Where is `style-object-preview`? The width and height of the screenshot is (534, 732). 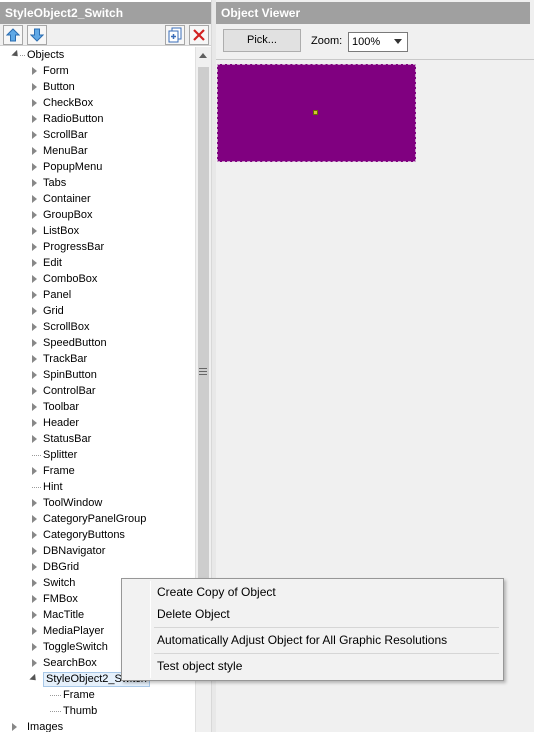
style-object-preview is located at coordinates (316, 113).